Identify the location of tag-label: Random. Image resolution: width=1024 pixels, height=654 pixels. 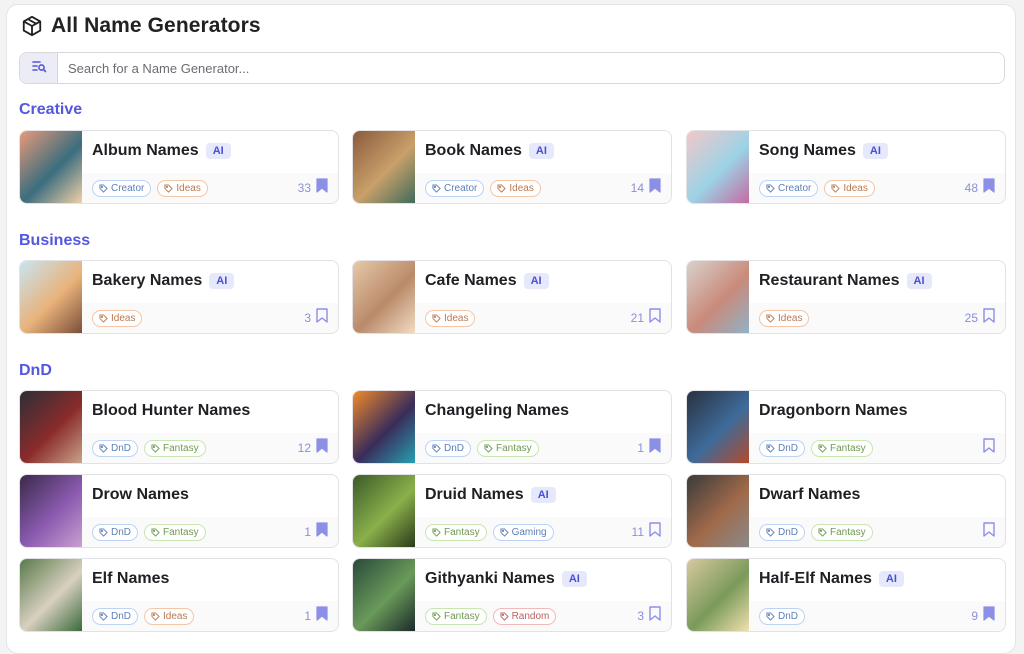
(530, 616).